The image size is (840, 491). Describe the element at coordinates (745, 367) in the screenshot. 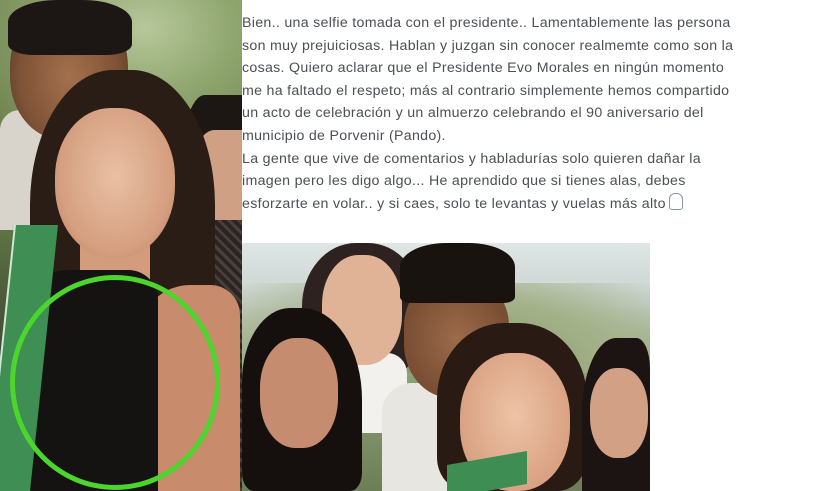

I see `blank-area` at that location.